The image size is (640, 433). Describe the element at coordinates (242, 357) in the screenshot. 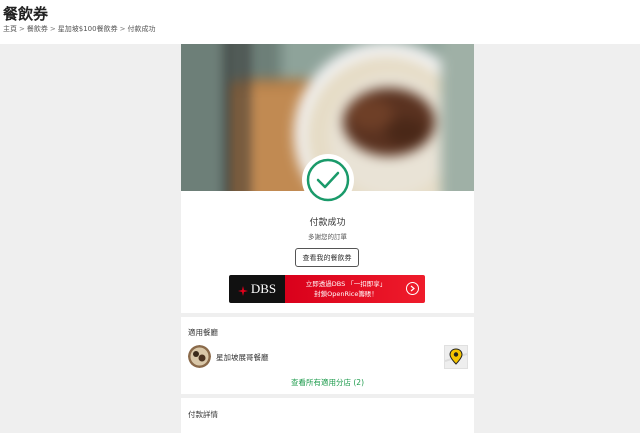

I see `restaurant-name: 星加坡展哥餐廳` at that location.